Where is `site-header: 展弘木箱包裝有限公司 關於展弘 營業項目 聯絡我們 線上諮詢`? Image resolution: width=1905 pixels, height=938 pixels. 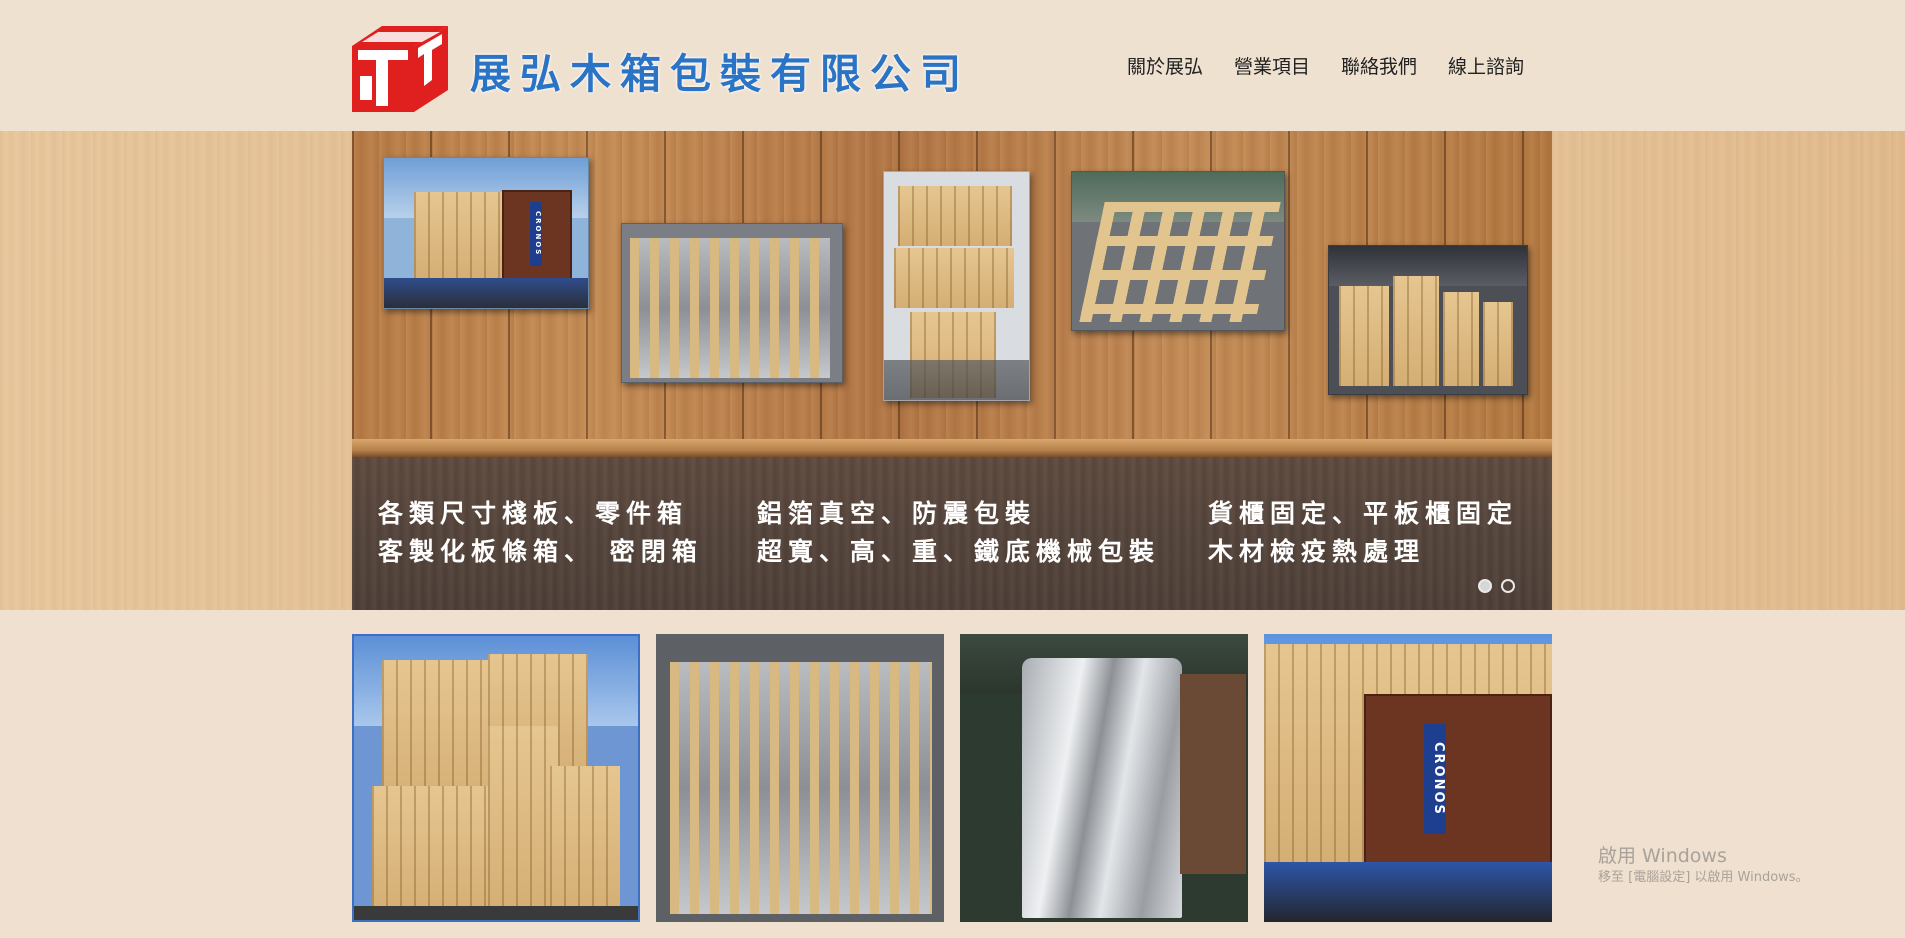 site-header: 展弘木箱包裝有限公司 關於展弘 營業項目 聯絡我們 線上諮詢 is located at coordinates (952, 65).